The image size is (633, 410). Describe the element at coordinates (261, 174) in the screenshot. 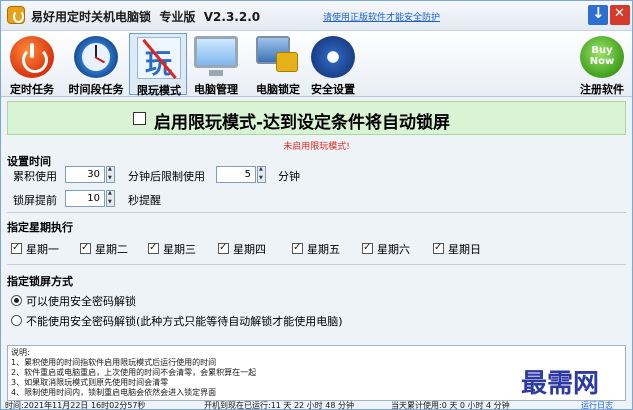

I see `limit-spinner` at that location.